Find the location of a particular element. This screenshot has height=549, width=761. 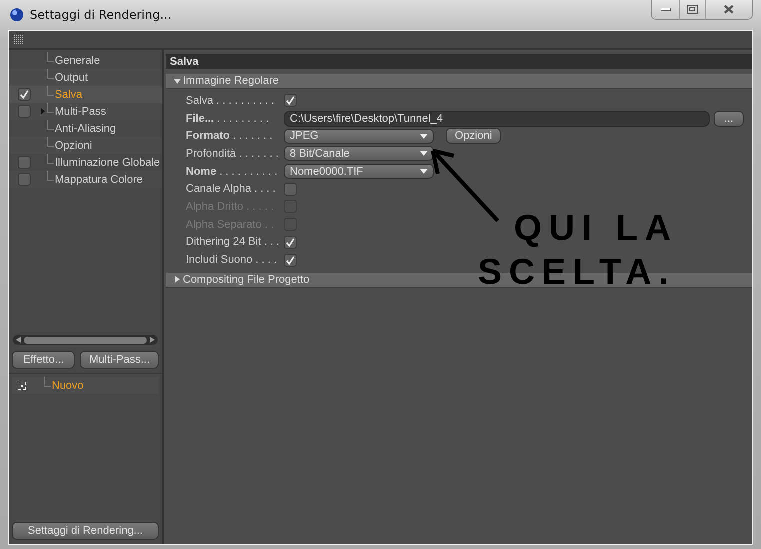

field-label: Salva . . . . . . . . . . is located at coordinates (231, 100).